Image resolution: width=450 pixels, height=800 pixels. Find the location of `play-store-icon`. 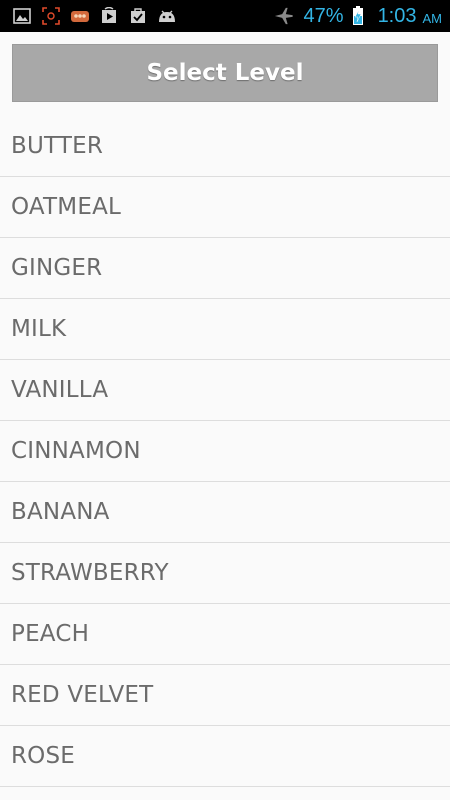

play-store-icon is located at coordinates (109, 16).